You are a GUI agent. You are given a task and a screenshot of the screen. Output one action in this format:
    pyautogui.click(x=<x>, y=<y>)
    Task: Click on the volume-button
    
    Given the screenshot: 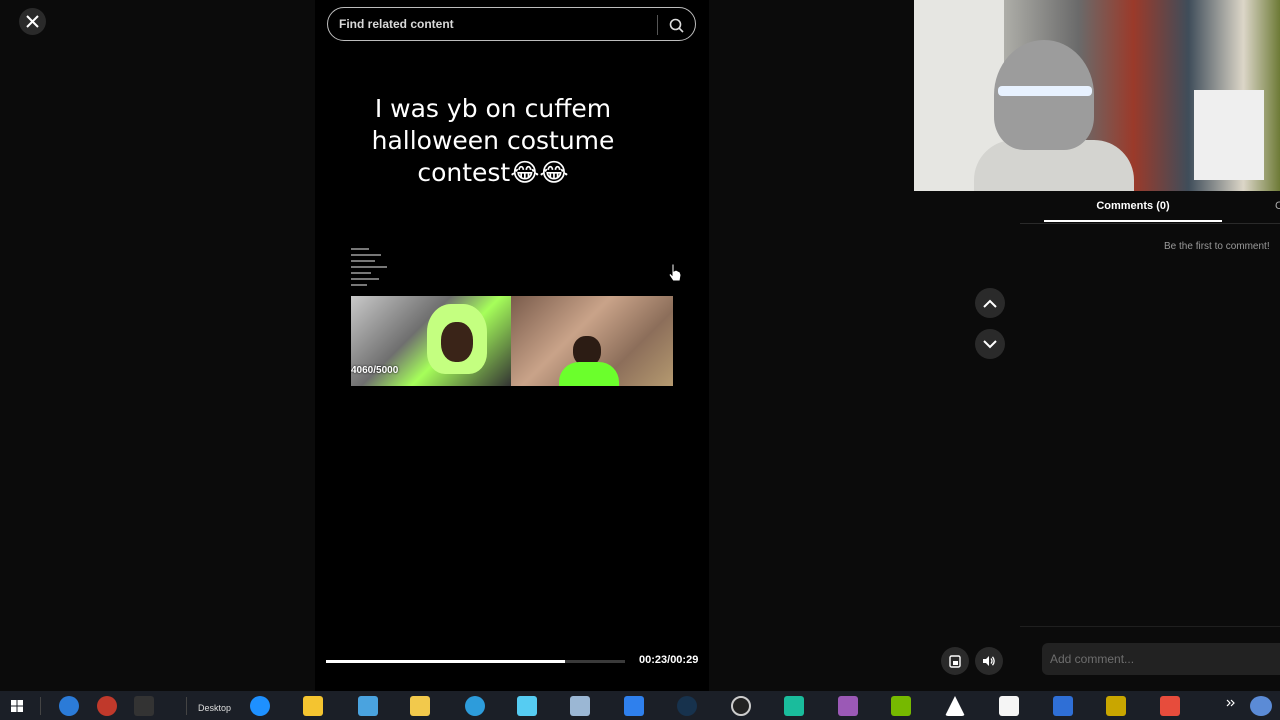 What is the action you would take?
    pyautogui.click(x=989, y=661)
    